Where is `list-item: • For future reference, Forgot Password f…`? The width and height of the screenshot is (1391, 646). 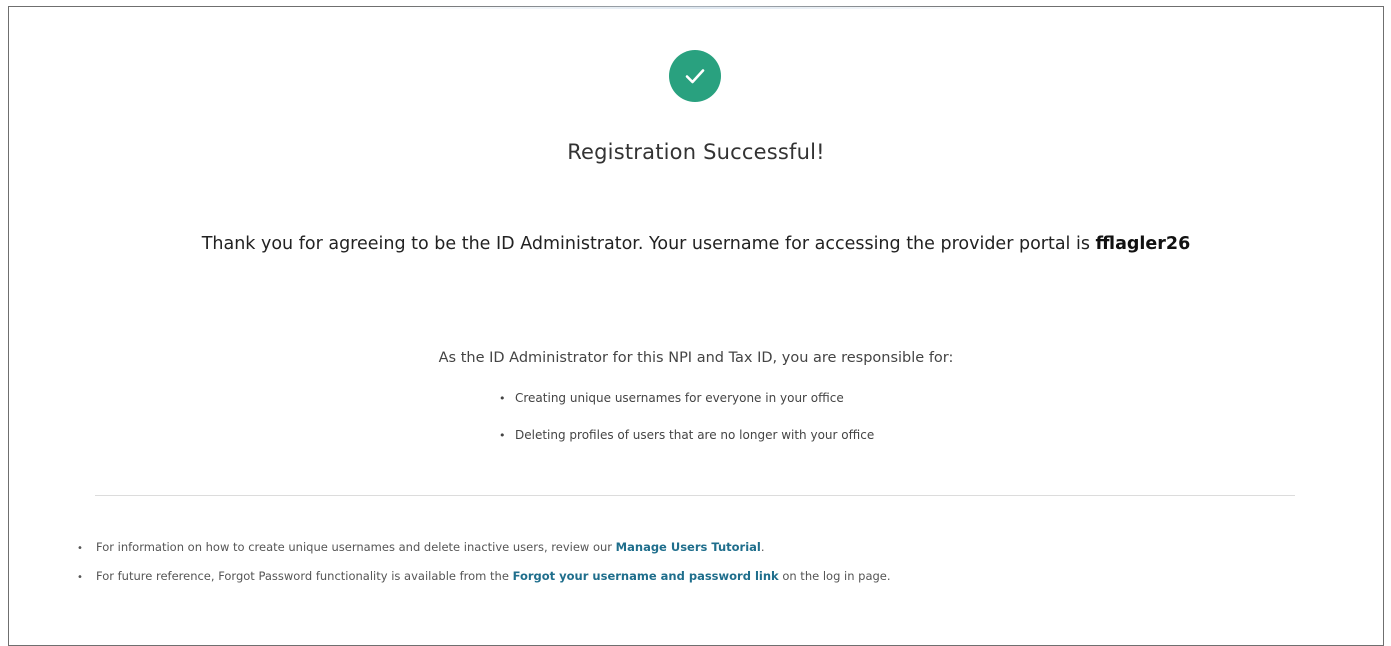 list-item: • For future reference, Forgot Password f… is located at coordinates (484, 583).